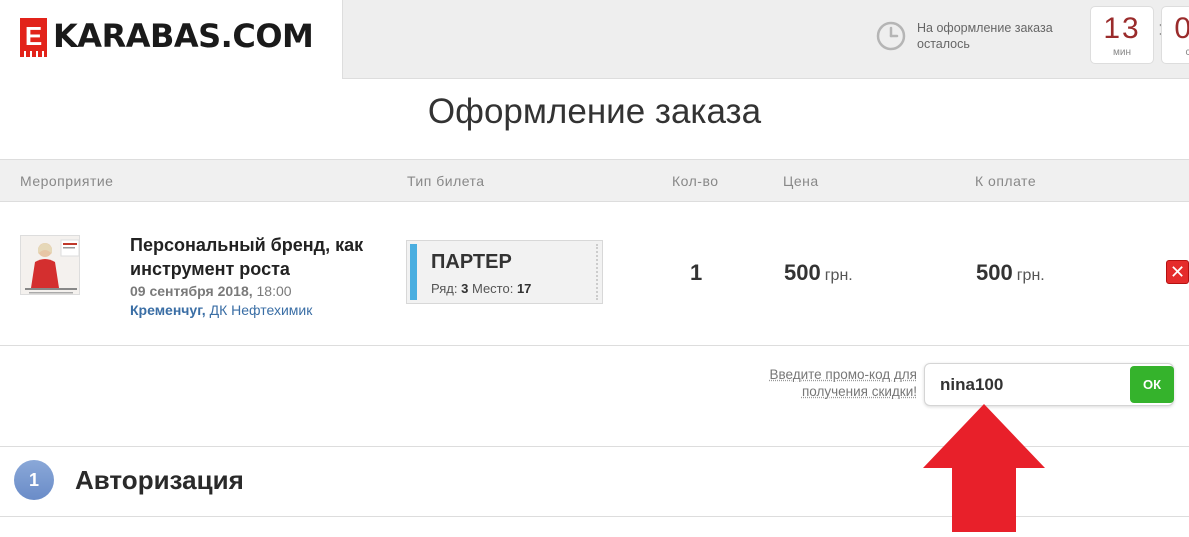 Image resolution: width=1189 pixels, height=537 pixels. I want to click on col-header-ticket-type: Тип билета, so click(446, 181).